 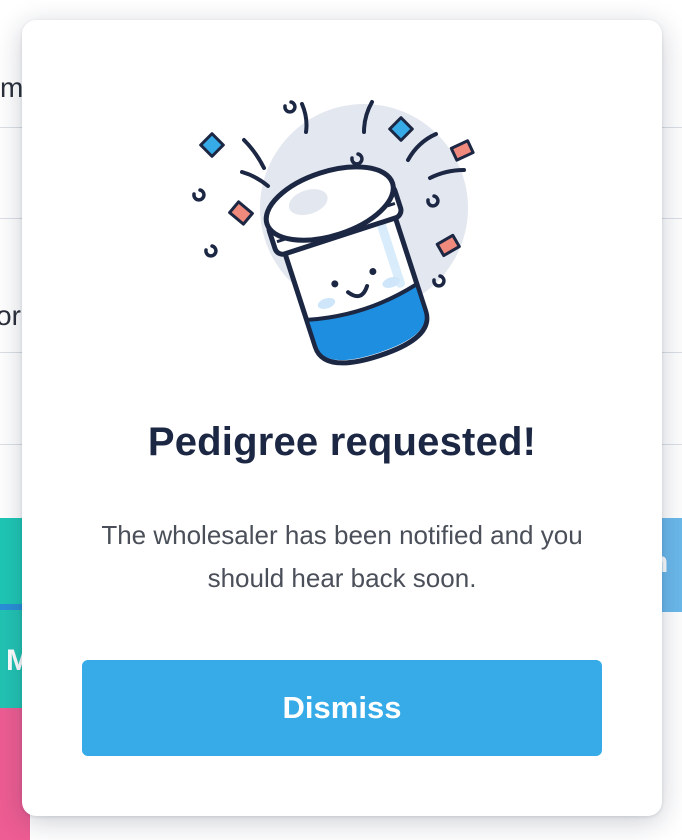 I want to click on dismiss-button: Dismiss, so click(x=342, y=708).